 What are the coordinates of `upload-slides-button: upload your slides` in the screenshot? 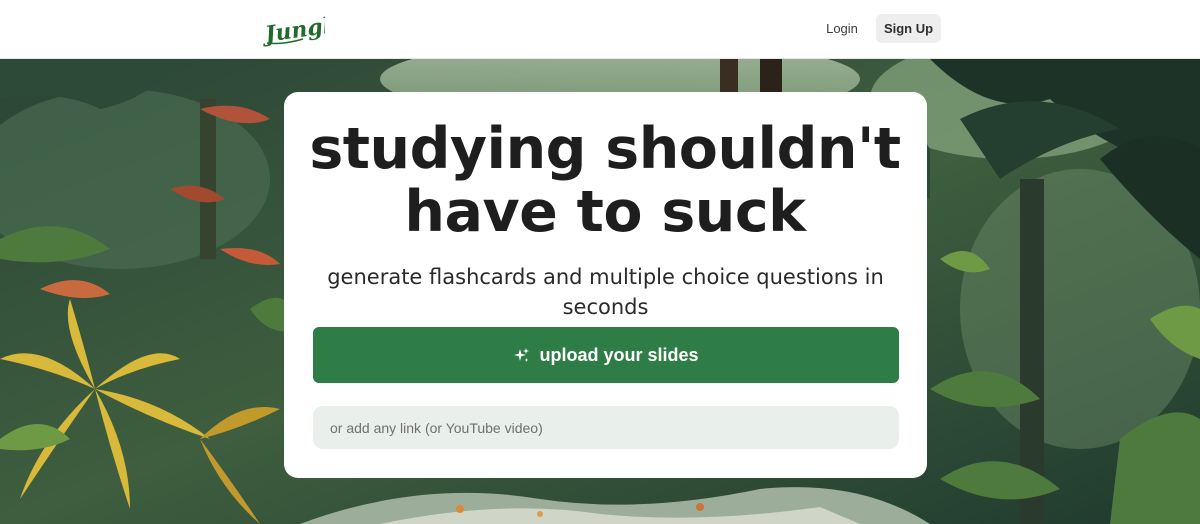 It's located at (606, 355).